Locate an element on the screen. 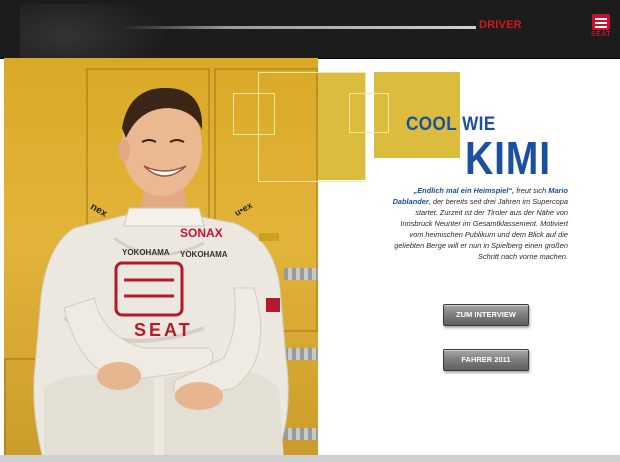 This screenshot has height=462, width=620. body-verb: freut sich is located at coordinates (531, 190).